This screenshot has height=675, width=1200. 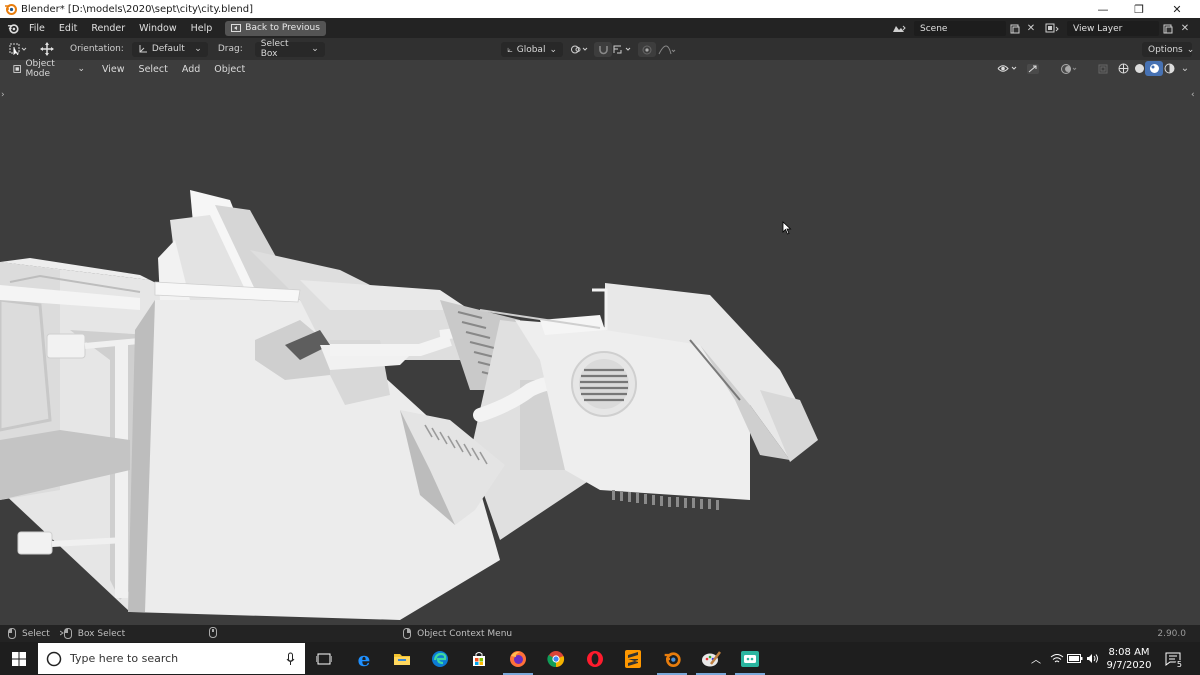 What do you see at coordinates (711, 658) in the screenshot?
I see `paint-app-icon` at bounding box center [711, 658].